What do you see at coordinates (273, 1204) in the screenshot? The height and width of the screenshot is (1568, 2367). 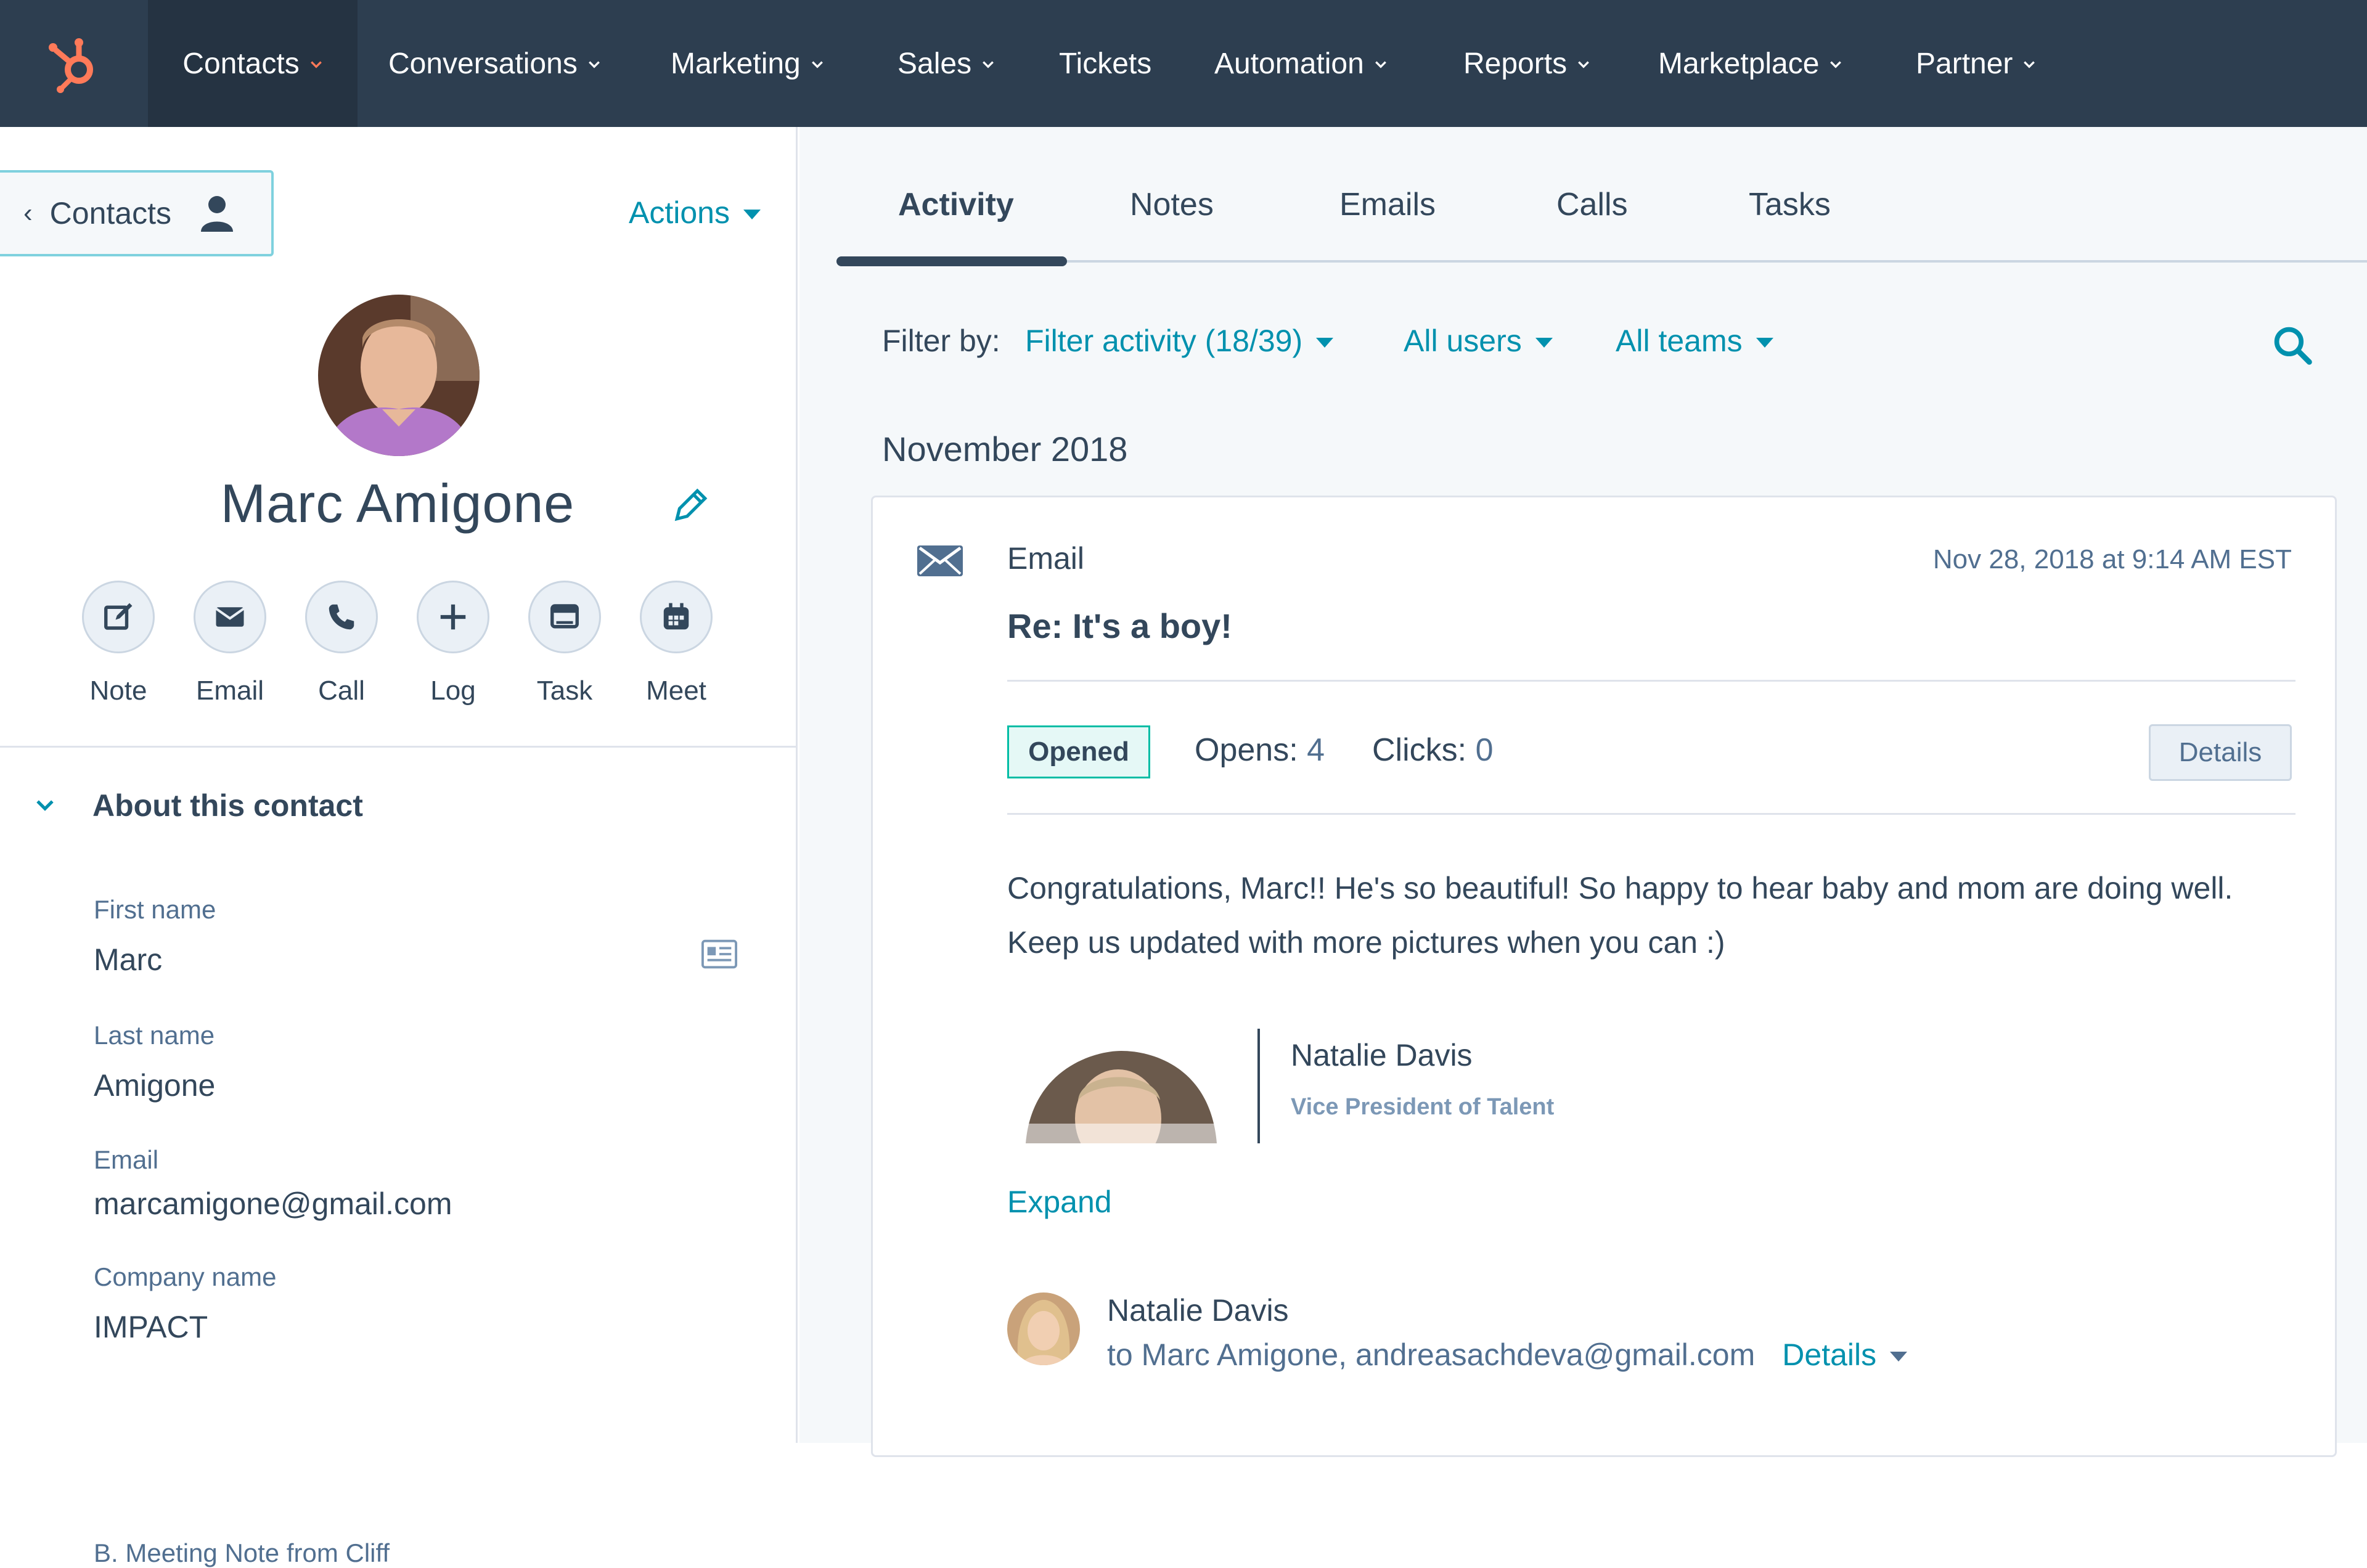 I see `field-value-email: marcamigone@gmail.com` at bounding box center [273, 1204].